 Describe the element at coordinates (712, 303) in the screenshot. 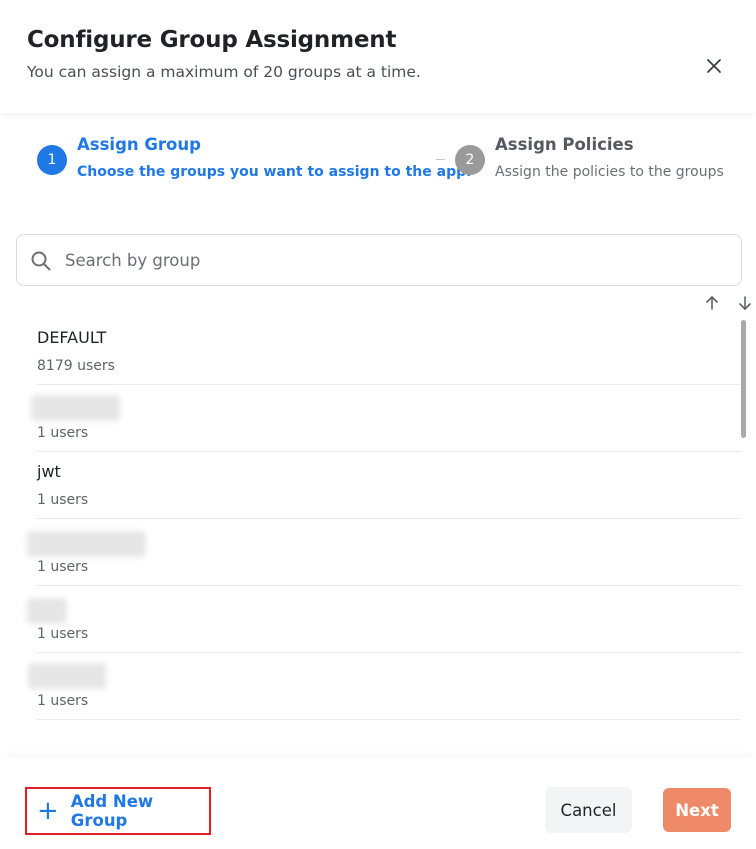

I see `arrow-up-icon` at that location.